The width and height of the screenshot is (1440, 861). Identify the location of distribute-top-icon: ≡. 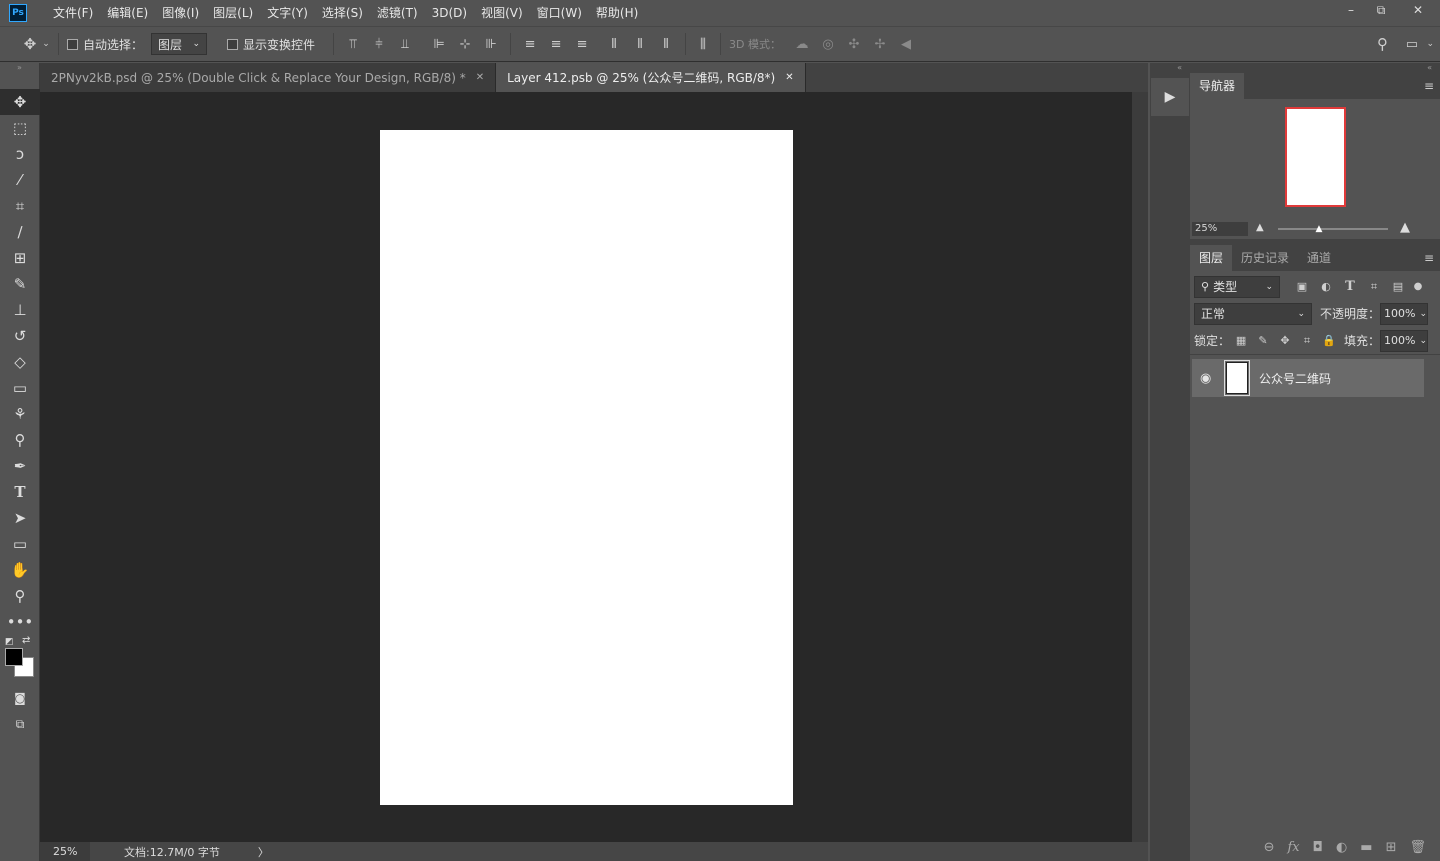
(530, 44).